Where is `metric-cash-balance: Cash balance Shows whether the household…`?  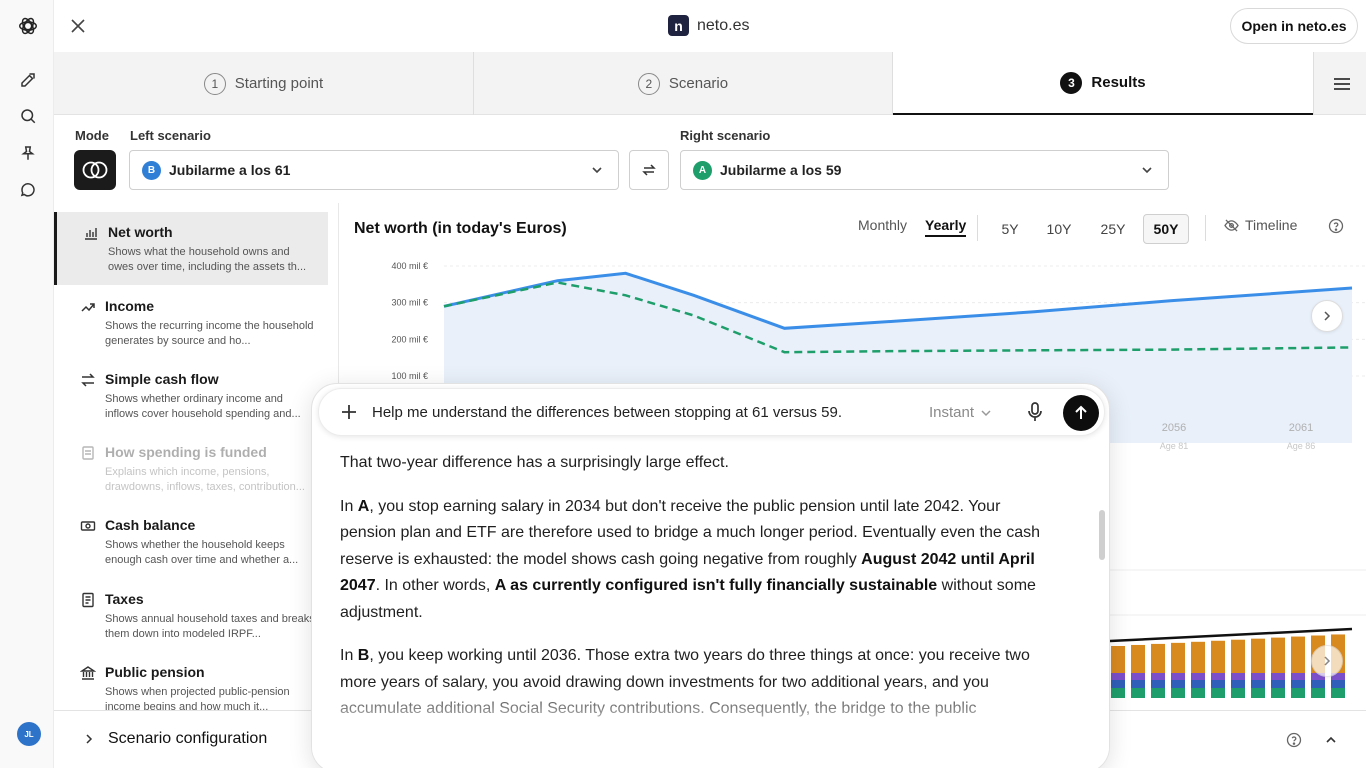
metric-cash-balance: Cash balance Shows whether the household… is located at coordinates (191, 541).